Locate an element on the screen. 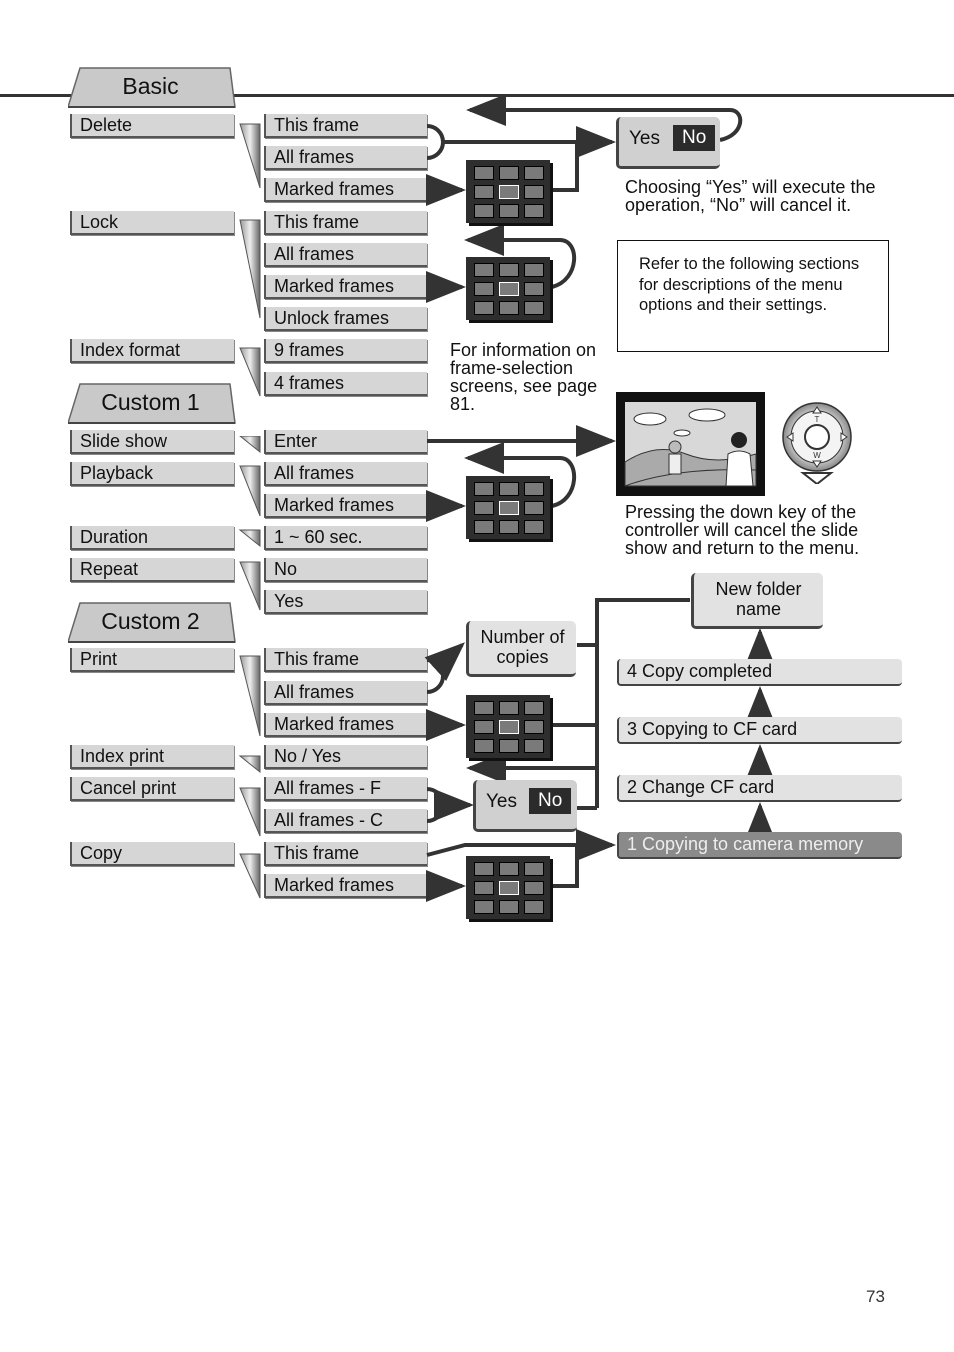 The width and height of the screenshot is (954, 1352). page-number: 73 is located at coordinates (875, 1296).